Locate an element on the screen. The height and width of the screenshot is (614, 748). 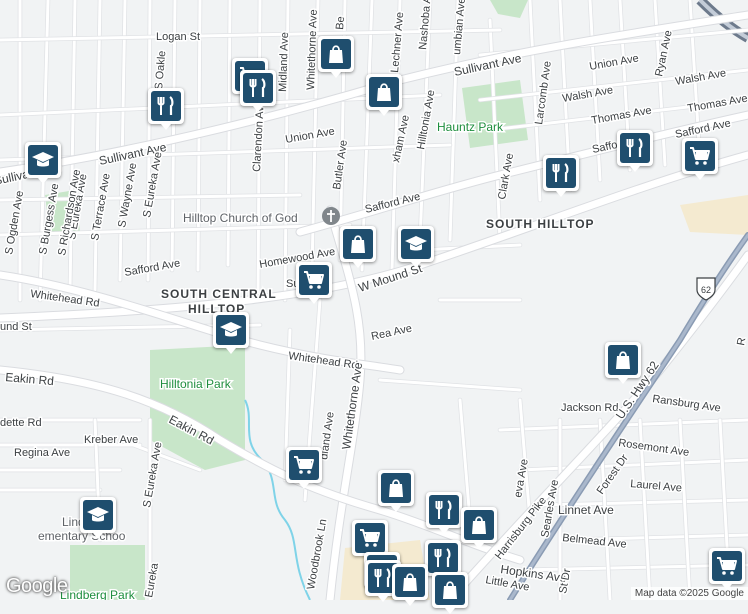
street-label-belvidere: Be is located at coordinates (340, 23).